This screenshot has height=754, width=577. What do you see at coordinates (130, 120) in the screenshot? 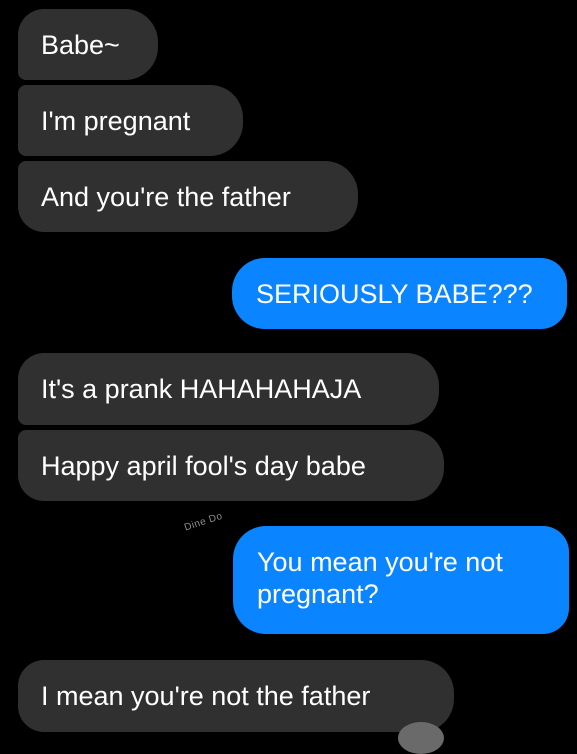
I see `received-message: I'm pregnant` at bounding box center [130, 120].